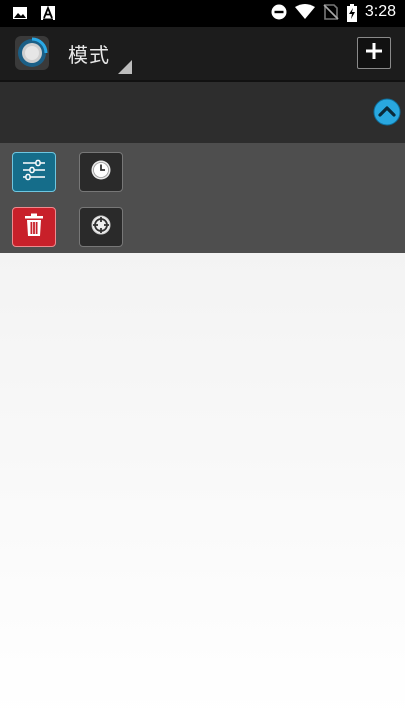  I want to click on add-button, so click(374, 53).